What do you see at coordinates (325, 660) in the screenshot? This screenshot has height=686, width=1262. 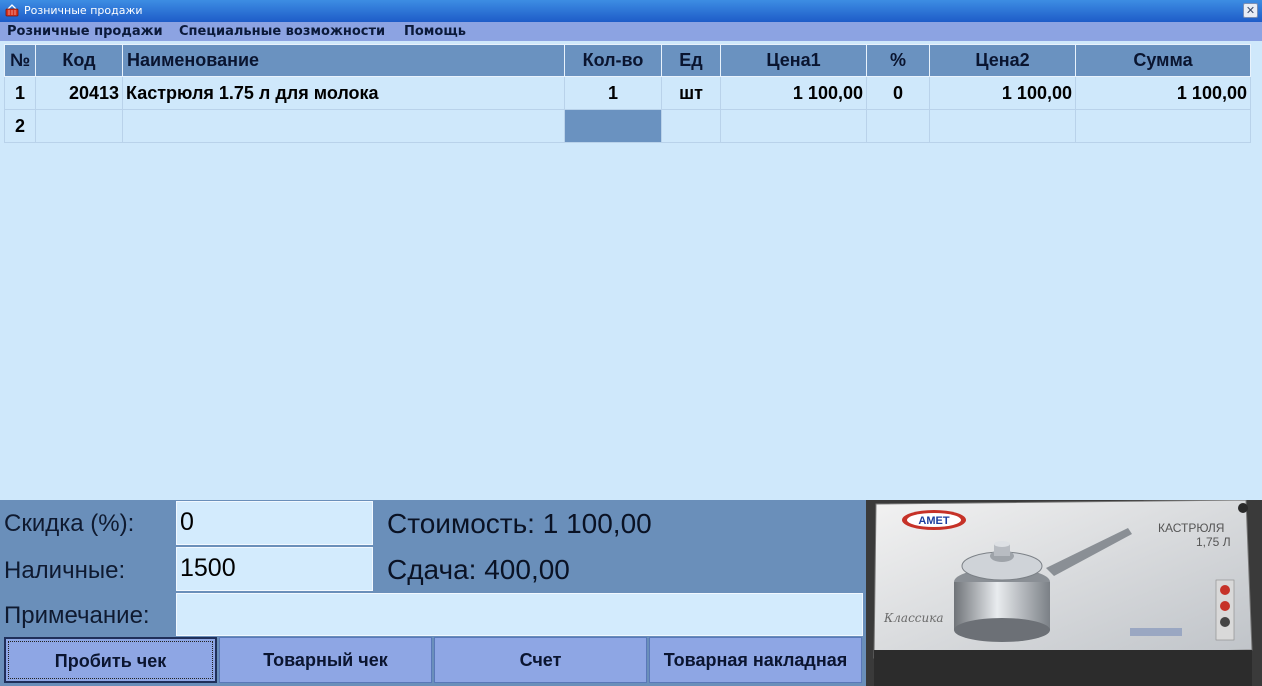 I see `sales-receipt-button: Товарный чек` at bounding box center [325, 660].